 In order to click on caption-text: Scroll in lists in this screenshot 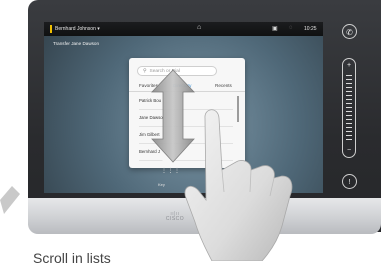, I will do `click(72, 258)`.